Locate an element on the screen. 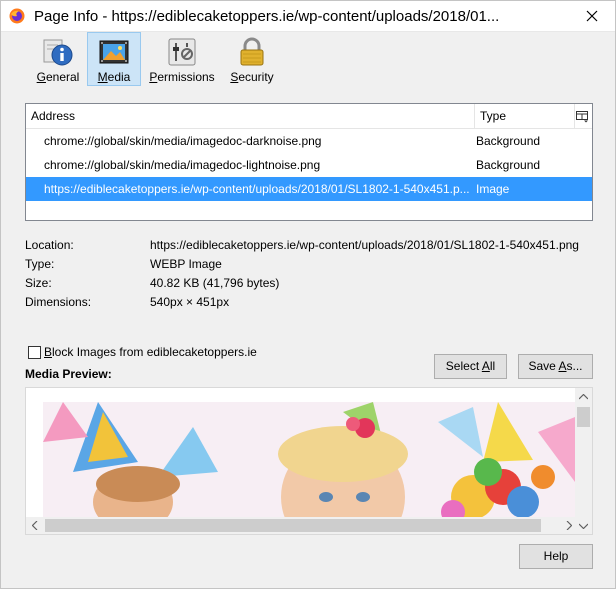 The width and height of the screenshot is (616, 589). dimensions-row: Dimensions: 540px × 451px is located at coordinates (310, 302).